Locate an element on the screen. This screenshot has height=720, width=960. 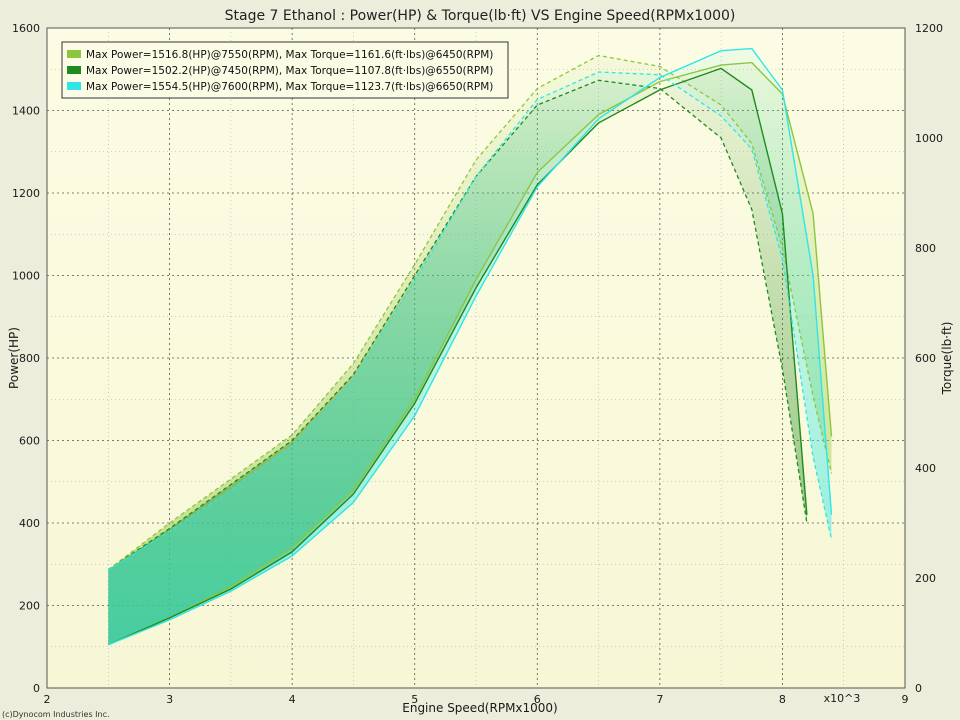
x-tick-label: 4 is located at coordinates (292, 699).